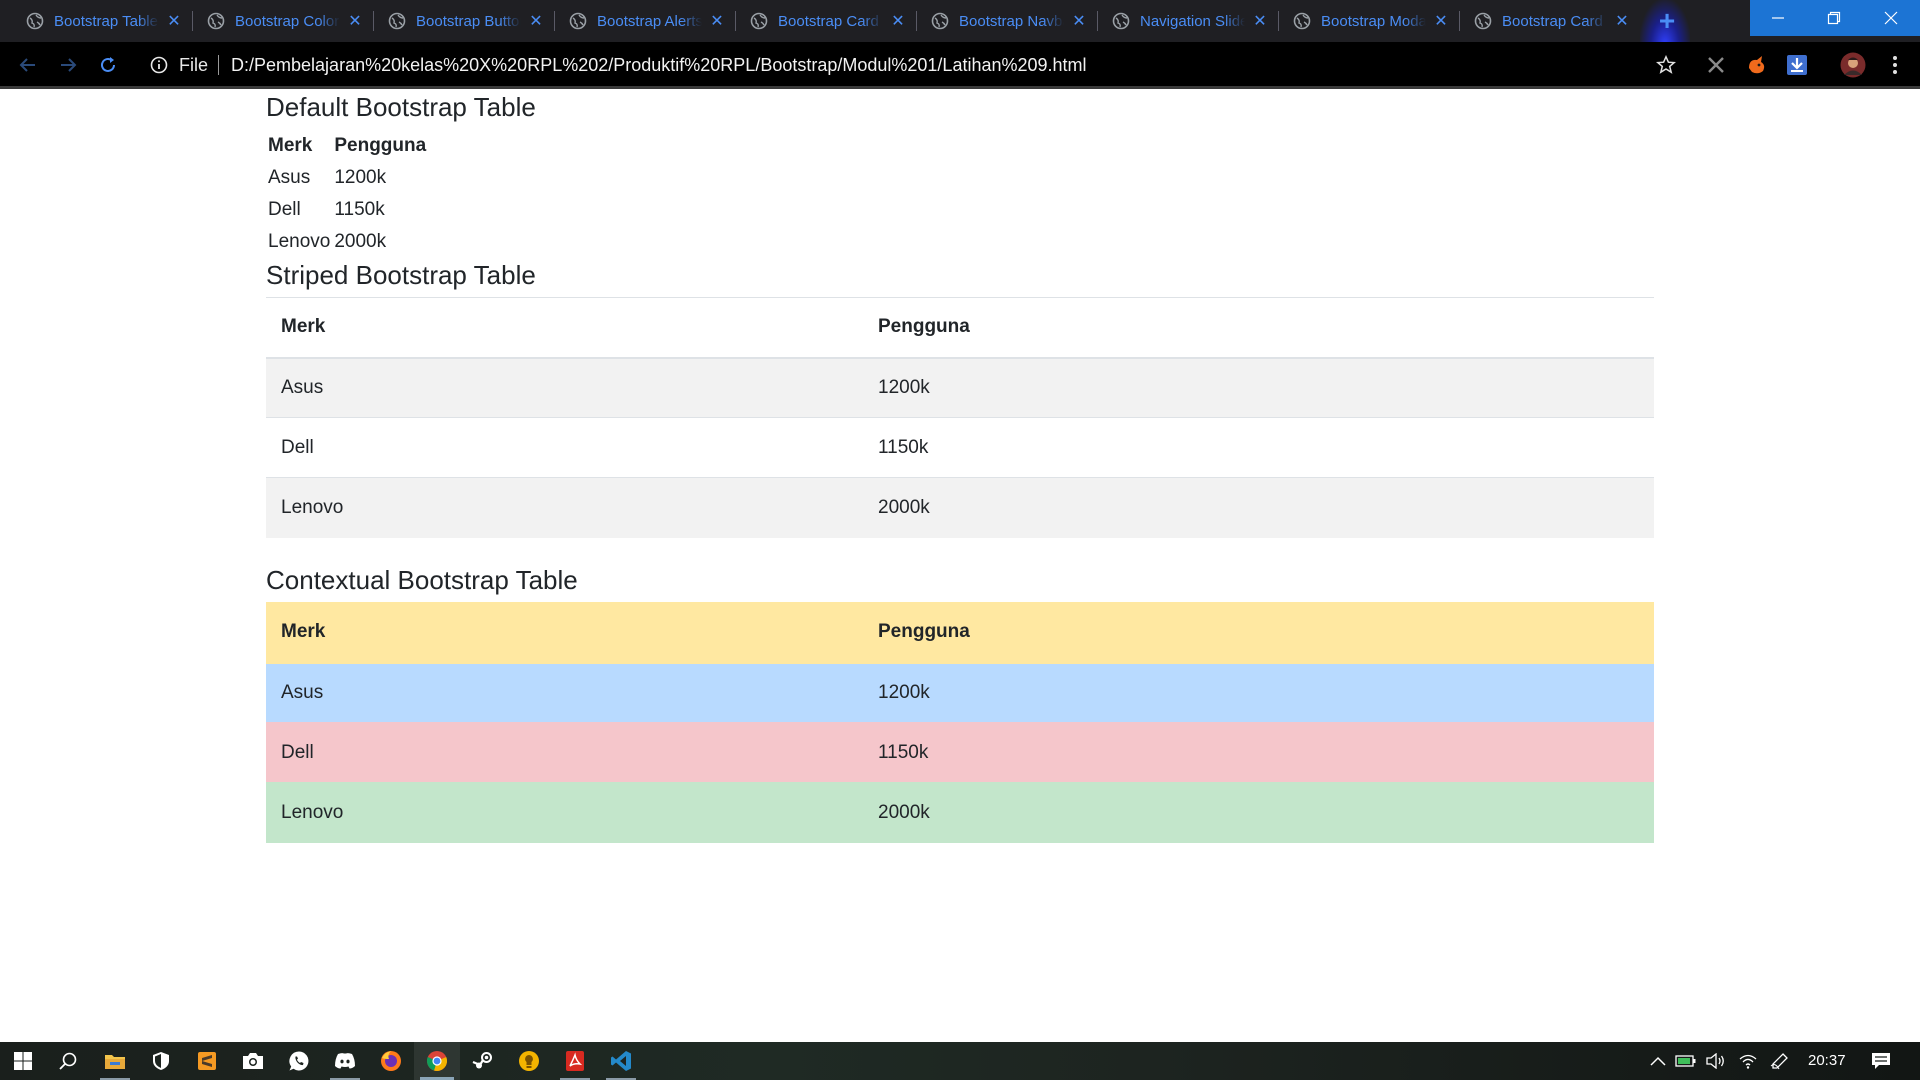  Describe the element at coordinates (253, 1061) in the screenshot. I see `taskbar-camera` at that location.